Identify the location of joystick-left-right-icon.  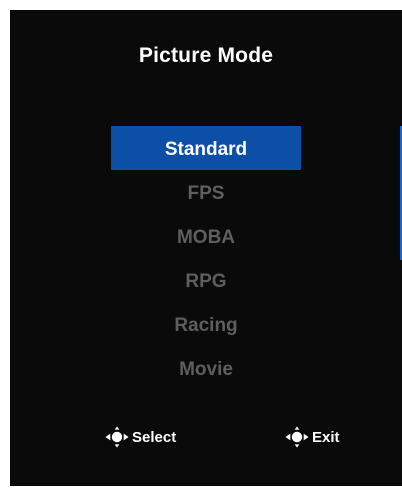
(117, 437).